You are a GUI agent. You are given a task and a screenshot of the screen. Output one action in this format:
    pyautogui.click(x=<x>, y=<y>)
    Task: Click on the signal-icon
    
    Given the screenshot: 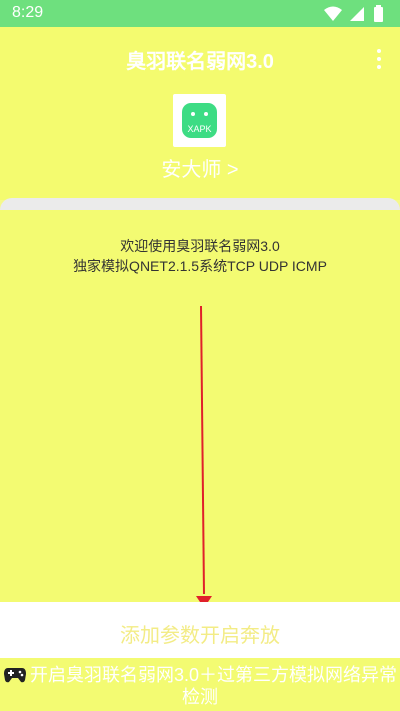 What is the action you would take?
    pyautogui.click(x=357, y=14)
    